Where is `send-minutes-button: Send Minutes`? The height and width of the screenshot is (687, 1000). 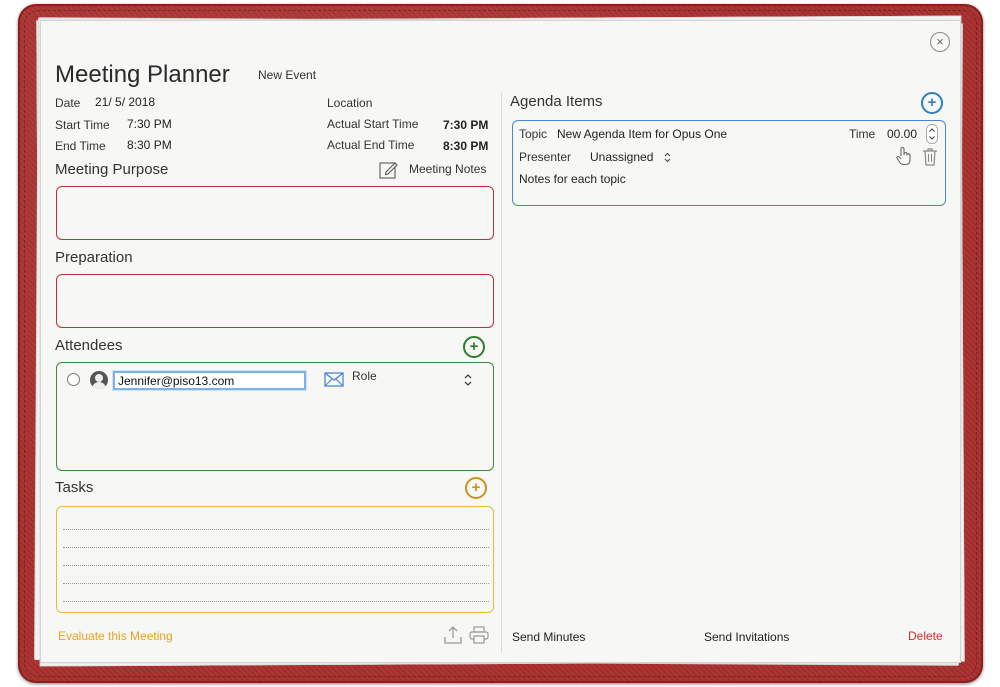
send-minutes-button: Send Minutes is located at coordinates (548, 637).